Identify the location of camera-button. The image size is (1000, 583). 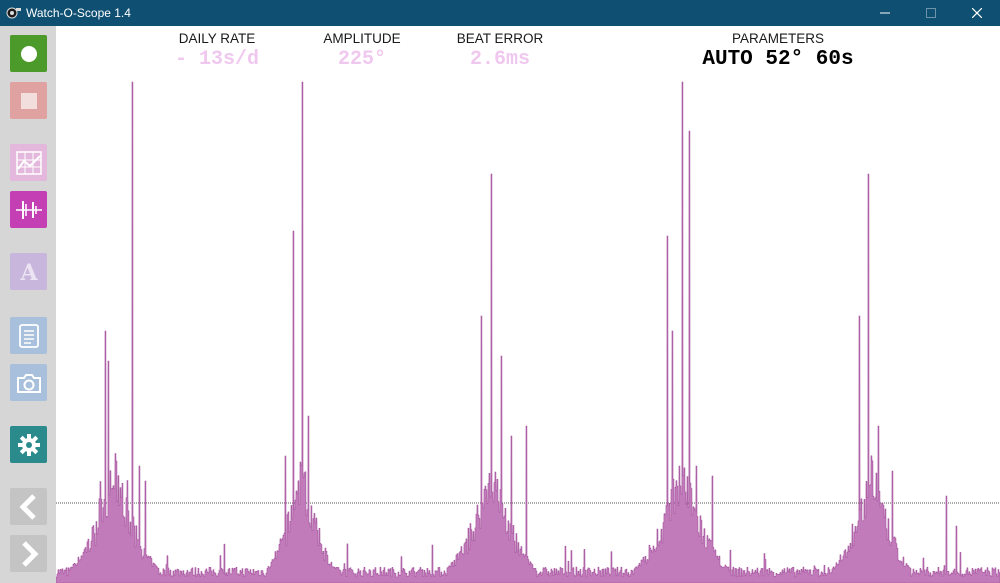
(28, 382).